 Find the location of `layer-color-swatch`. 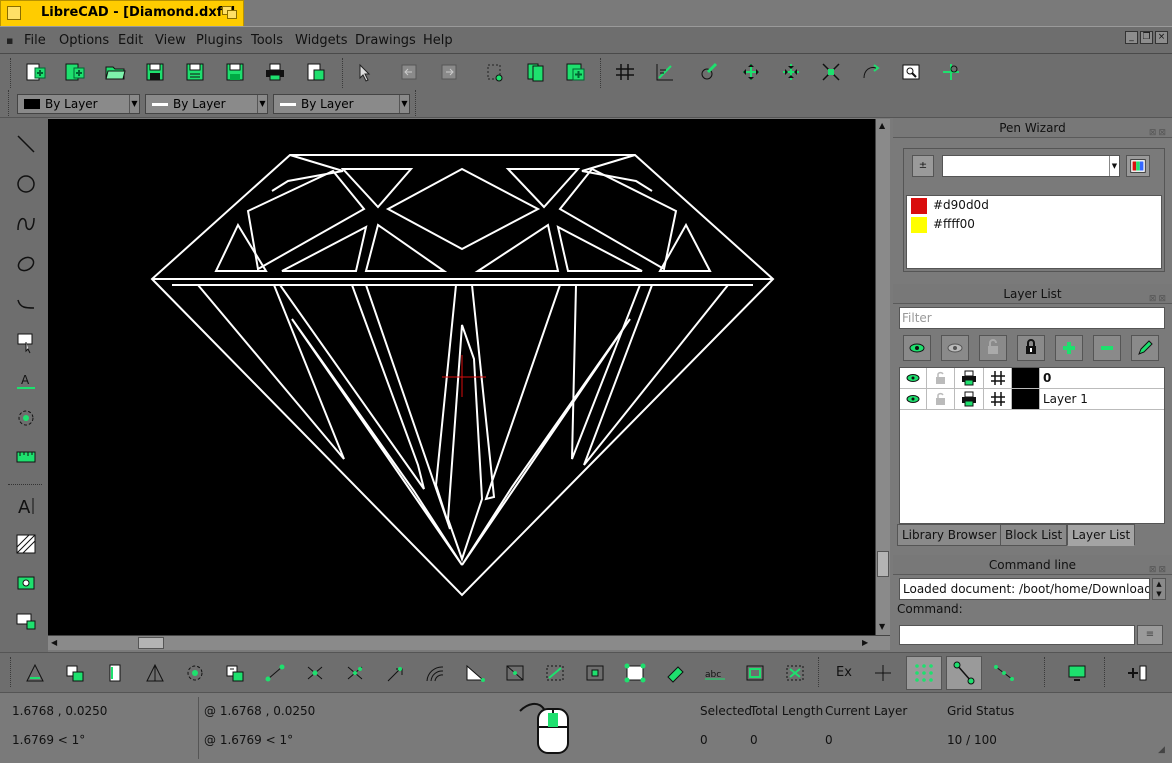

layer-color-swatch is located at coordinates (1026, 399).